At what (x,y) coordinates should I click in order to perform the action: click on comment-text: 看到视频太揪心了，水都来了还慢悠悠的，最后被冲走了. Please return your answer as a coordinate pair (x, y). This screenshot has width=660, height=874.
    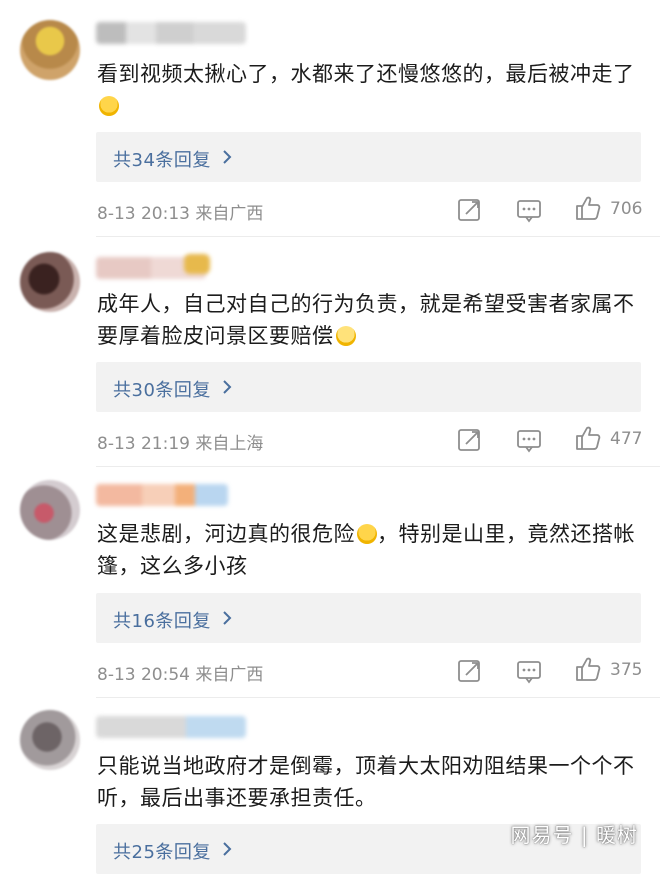
    Looking at the image, I should click on (369, 90).